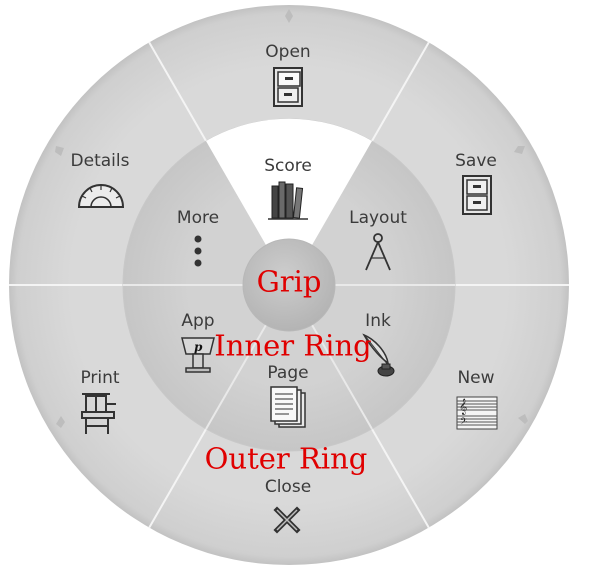 The width and height of the screenshot is (592, 566). Describe the element at coordinates (476, 378) in the screenshot. I see `new-label: New` at that location.